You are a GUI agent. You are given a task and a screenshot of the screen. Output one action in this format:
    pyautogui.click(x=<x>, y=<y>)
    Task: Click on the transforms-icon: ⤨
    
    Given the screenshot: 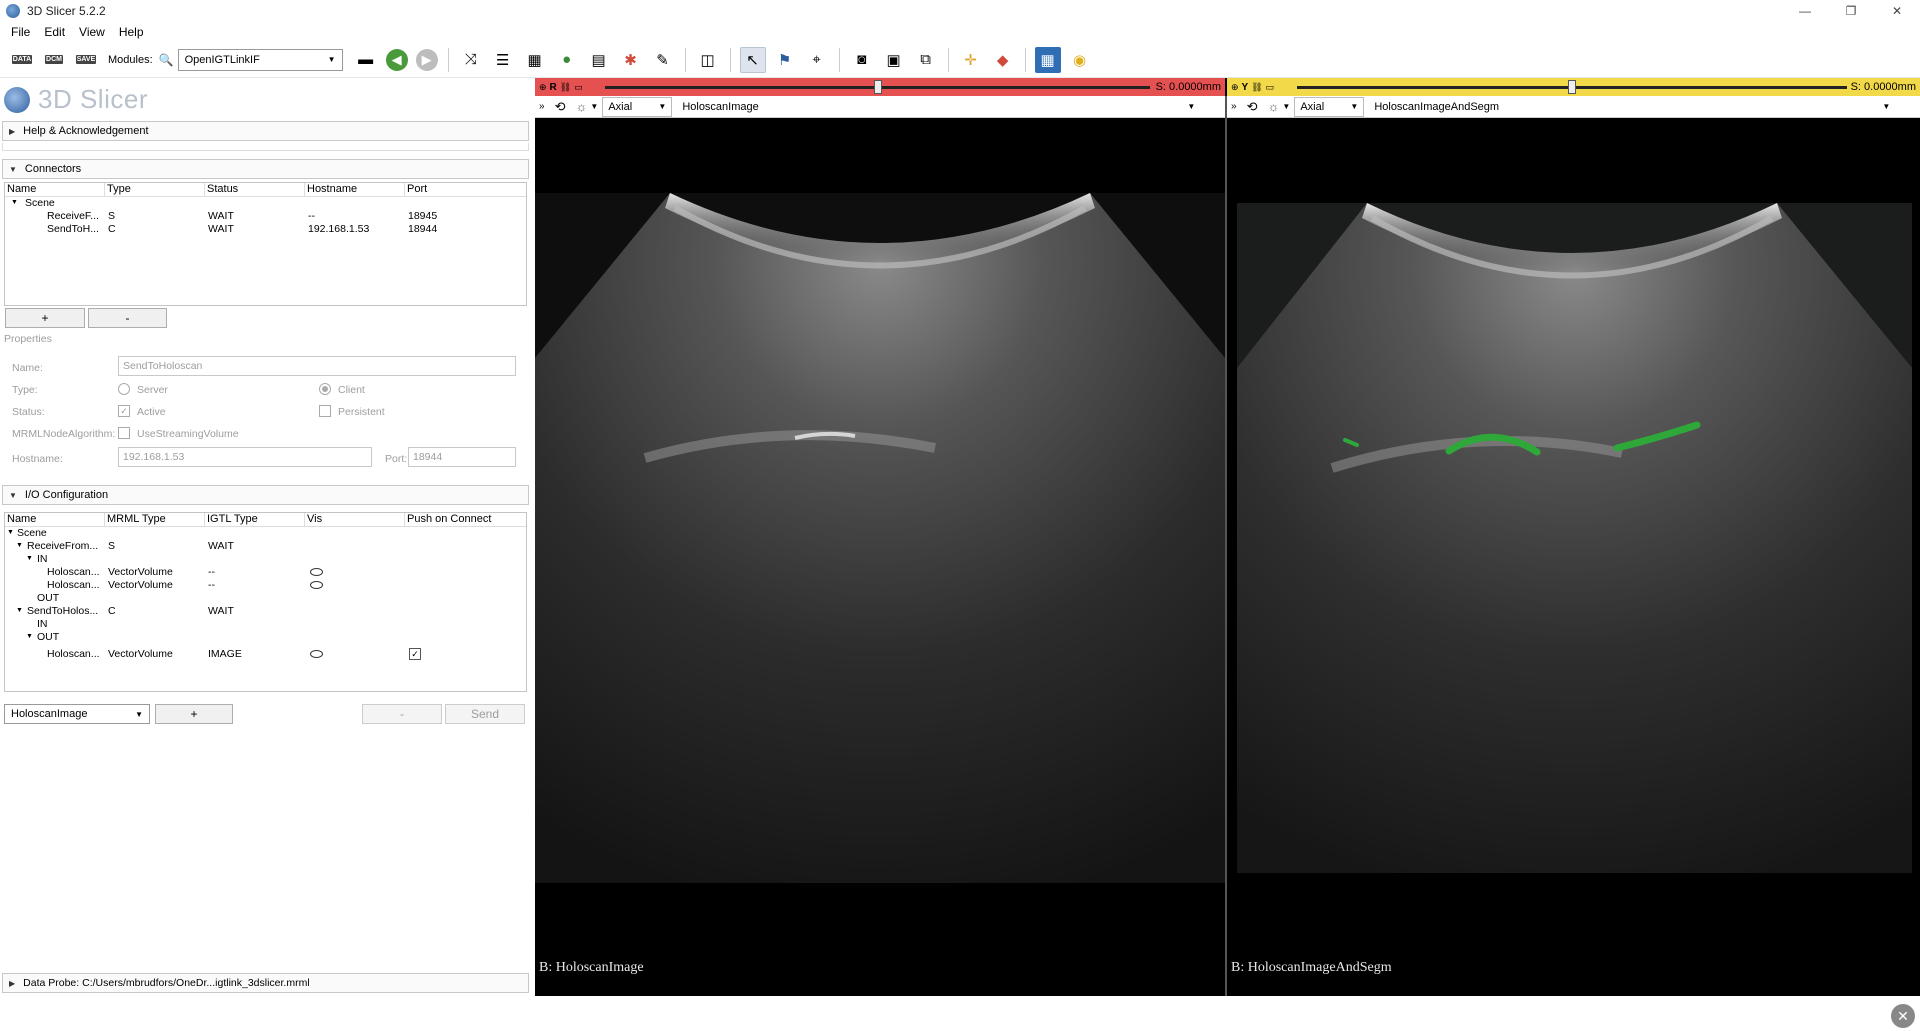 What is the action you would take?
    pyautogui.click(x=471, y=60)
    